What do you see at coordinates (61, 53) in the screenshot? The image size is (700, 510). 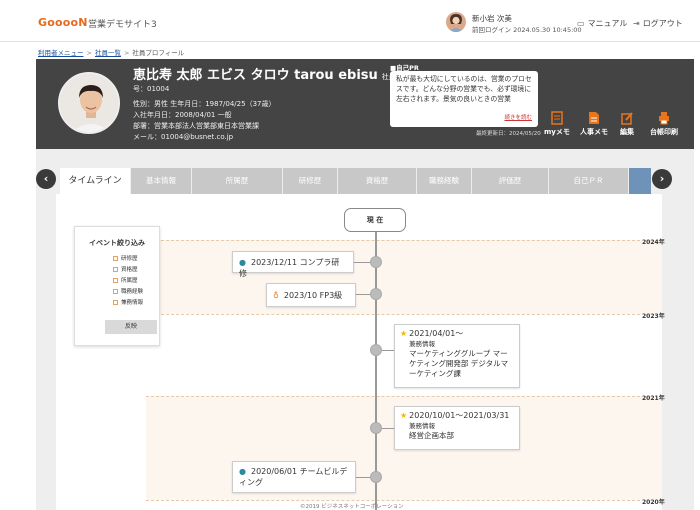 I see `breadcrumb-user-menu: 利用者メニュー` at bounding box center [61, 53].